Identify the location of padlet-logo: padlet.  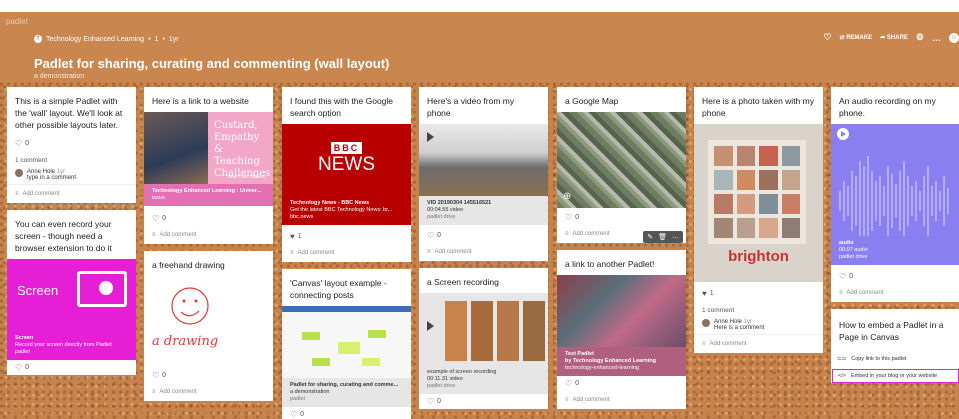
(17, 21).